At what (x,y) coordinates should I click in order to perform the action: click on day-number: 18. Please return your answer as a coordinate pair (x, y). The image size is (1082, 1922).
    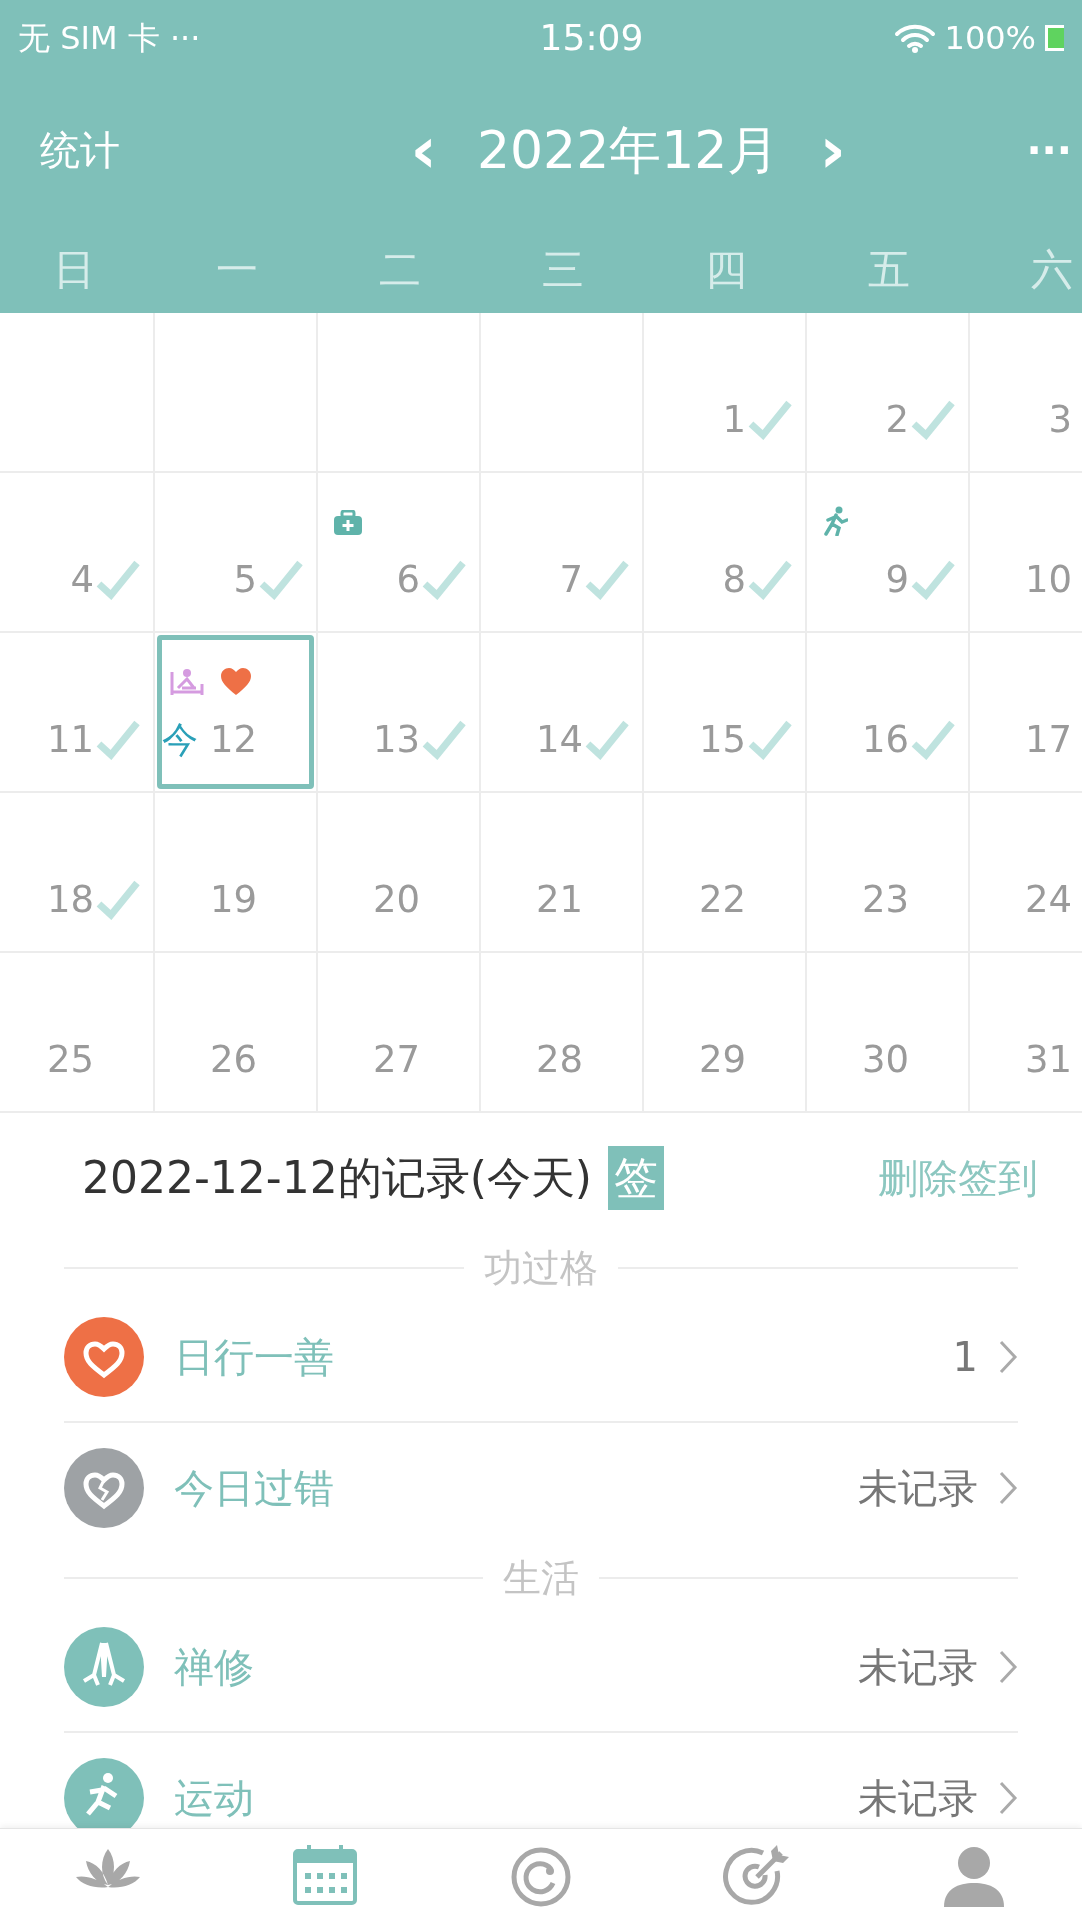
    Looking at the image, I should click on (47, 900).